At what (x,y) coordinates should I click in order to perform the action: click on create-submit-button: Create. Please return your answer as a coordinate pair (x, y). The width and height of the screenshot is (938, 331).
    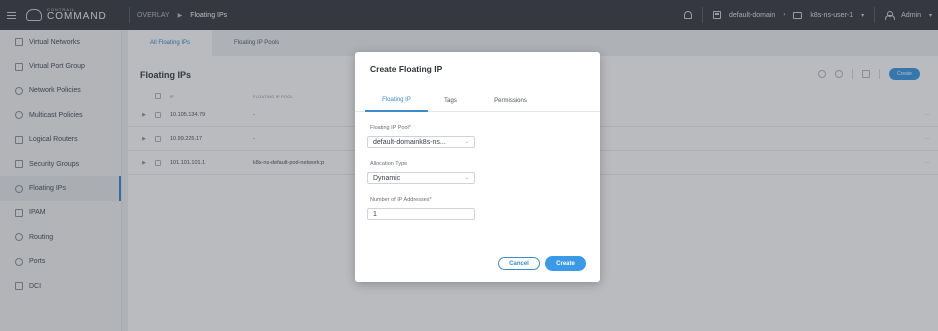
    Looking at the image, I should click on (565, 263).